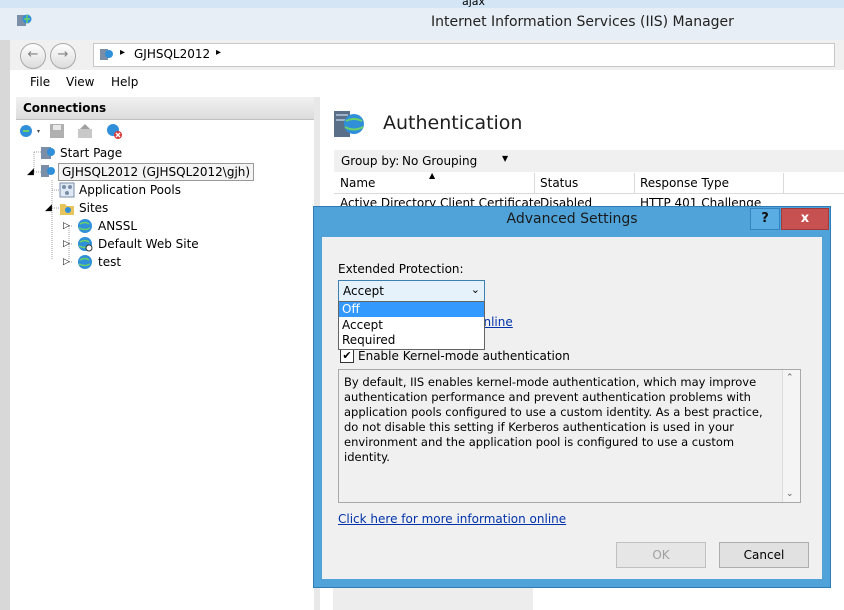 This screenshot has width=844, height=610. What do you see at coordinates (67, 209) in the screenshot?
I see `sites-folder-icon` at bounding box center [67, 209].